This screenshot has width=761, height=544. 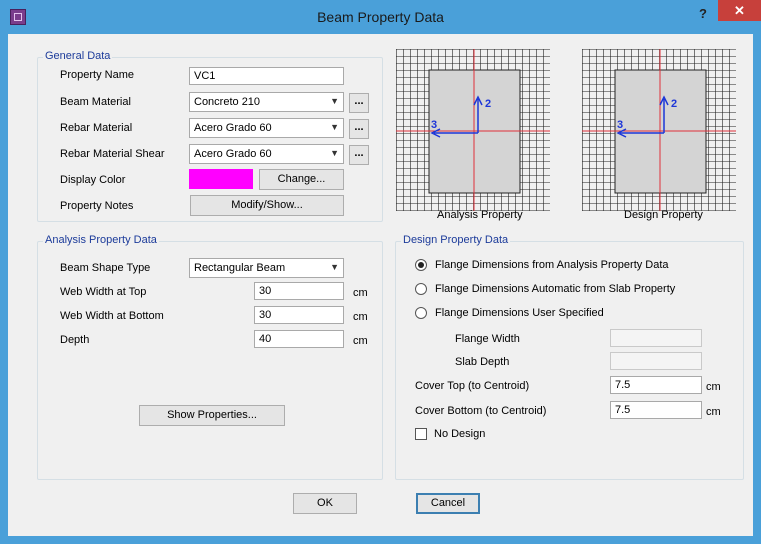 What do you see at coordinates (103, 292) in the screenshot?
I see `web-top-label: Web Width at Top` at bounding box center [103, 292].